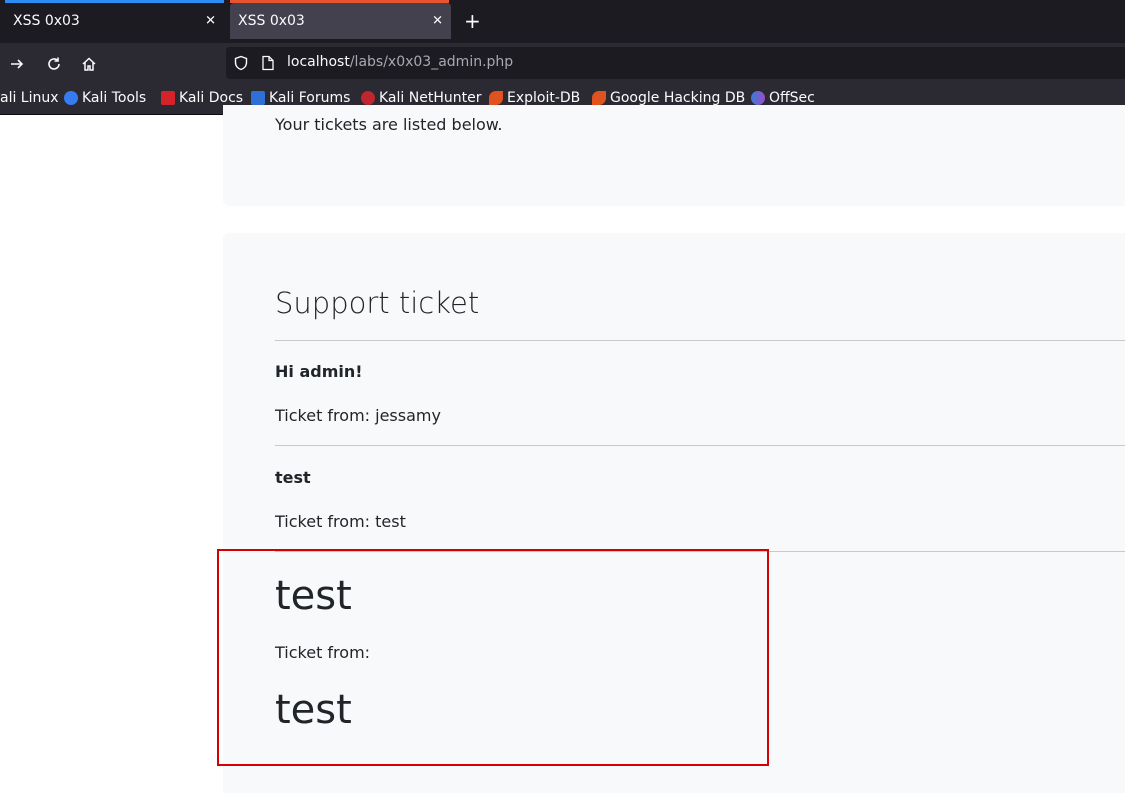 Image resolution: width=1125 pixels, height=793 pixels. What do you see at coordinates (377, 303) in the screenshot?
I see `section-title: Support ticket` at bounding box center [377, 303].